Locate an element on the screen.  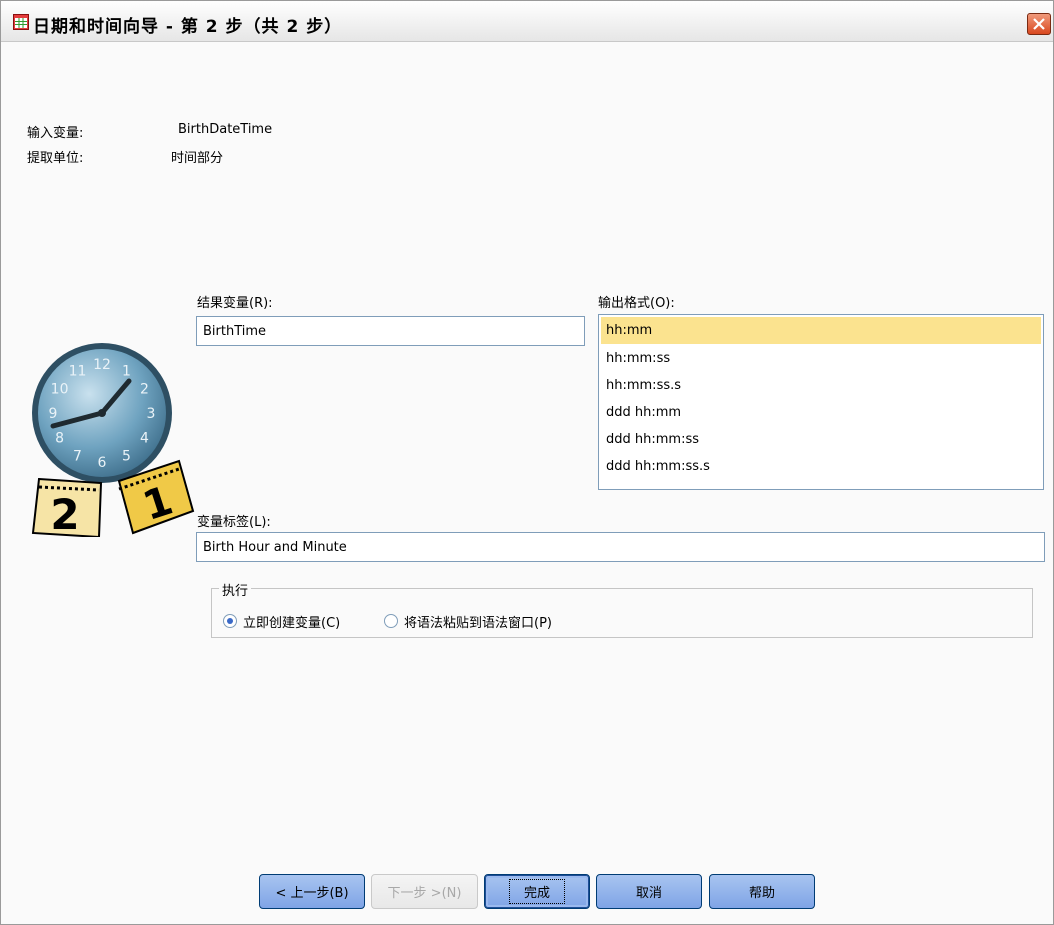
clock-number: 4 is located at coordinates (144, 439).